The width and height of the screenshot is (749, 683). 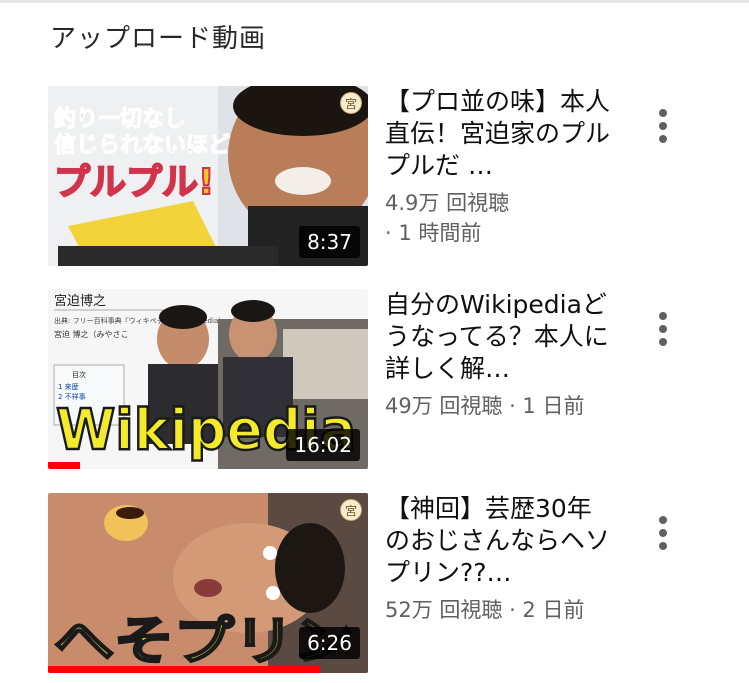 I want to click on video-views-age: 52万 回視聴 · 2 日前, so click(x=485, y=610).